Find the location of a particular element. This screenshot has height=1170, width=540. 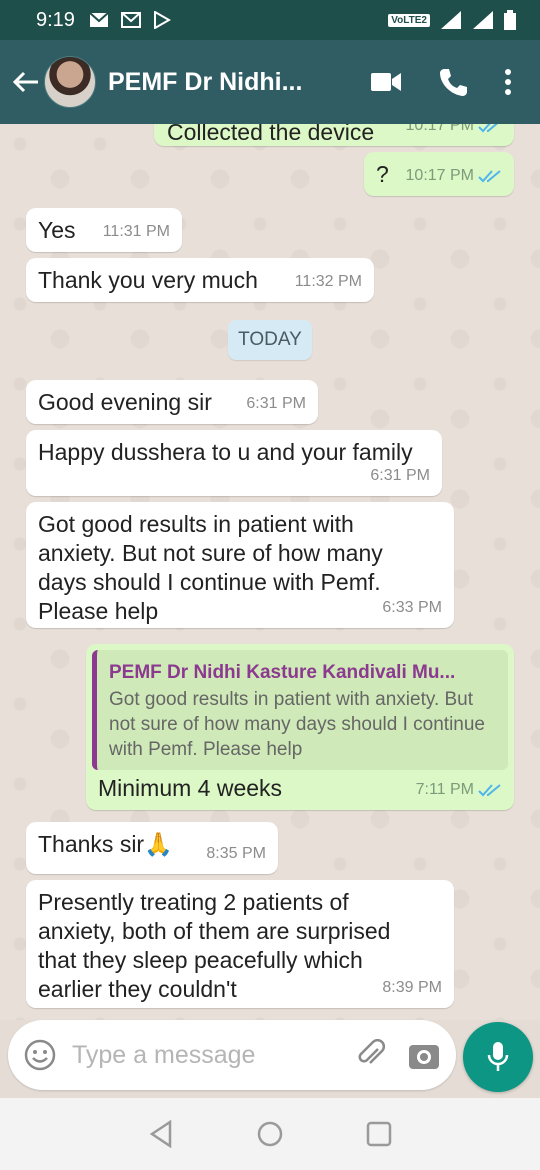

play-store-icon is located at coordinates (162, 20).